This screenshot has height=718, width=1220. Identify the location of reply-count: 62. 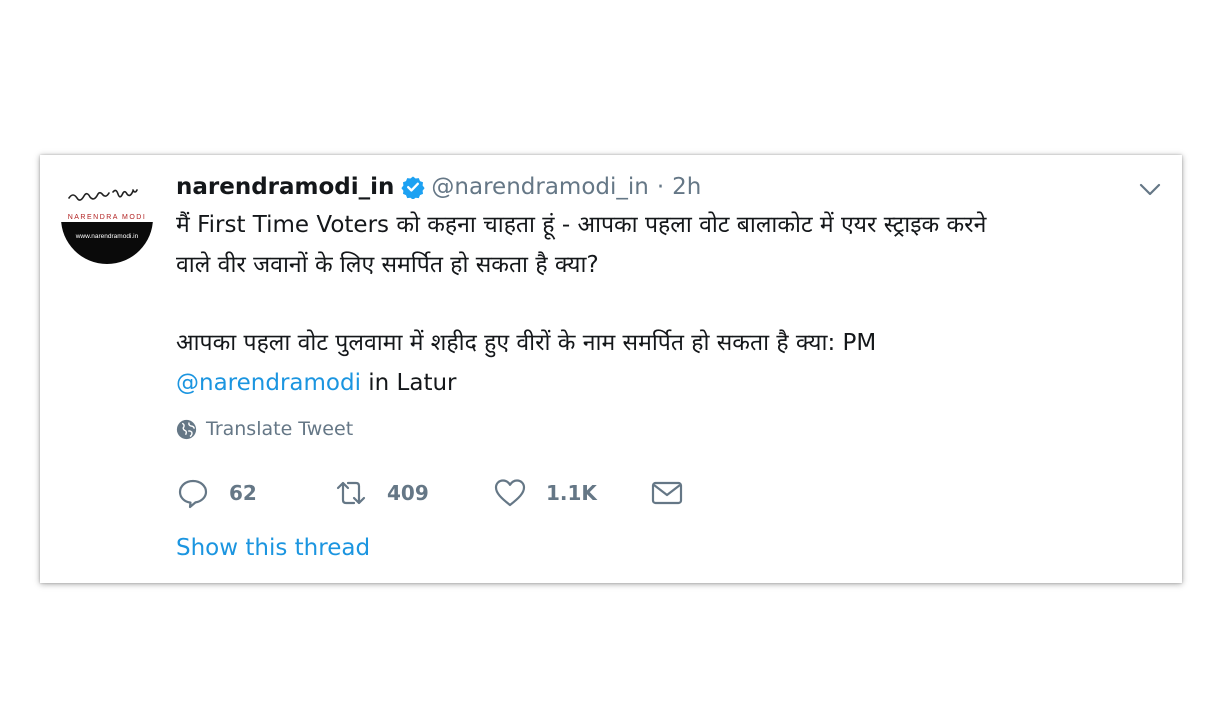
(243, 493).